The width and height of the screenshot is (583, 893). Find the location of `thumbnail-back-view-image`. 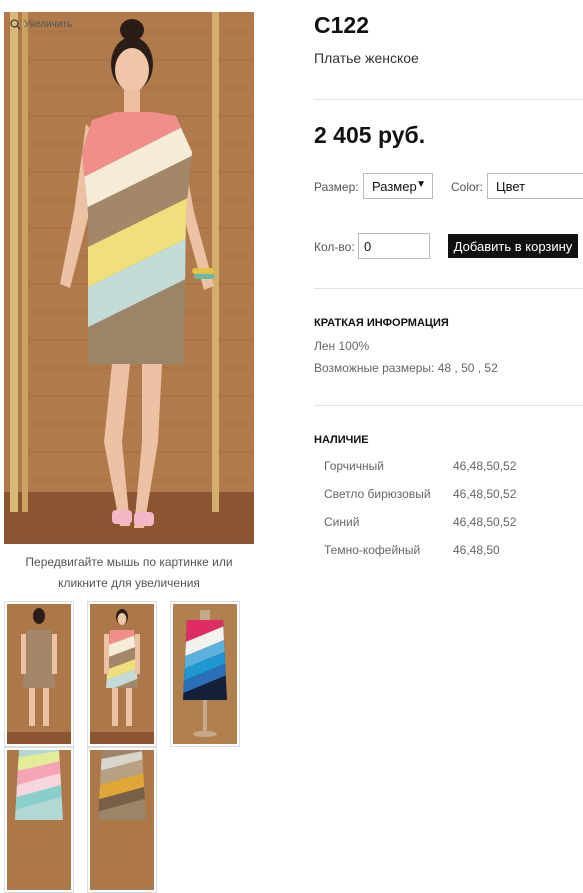

thumbnail-back-view-image is located at coordinates (39, 674).